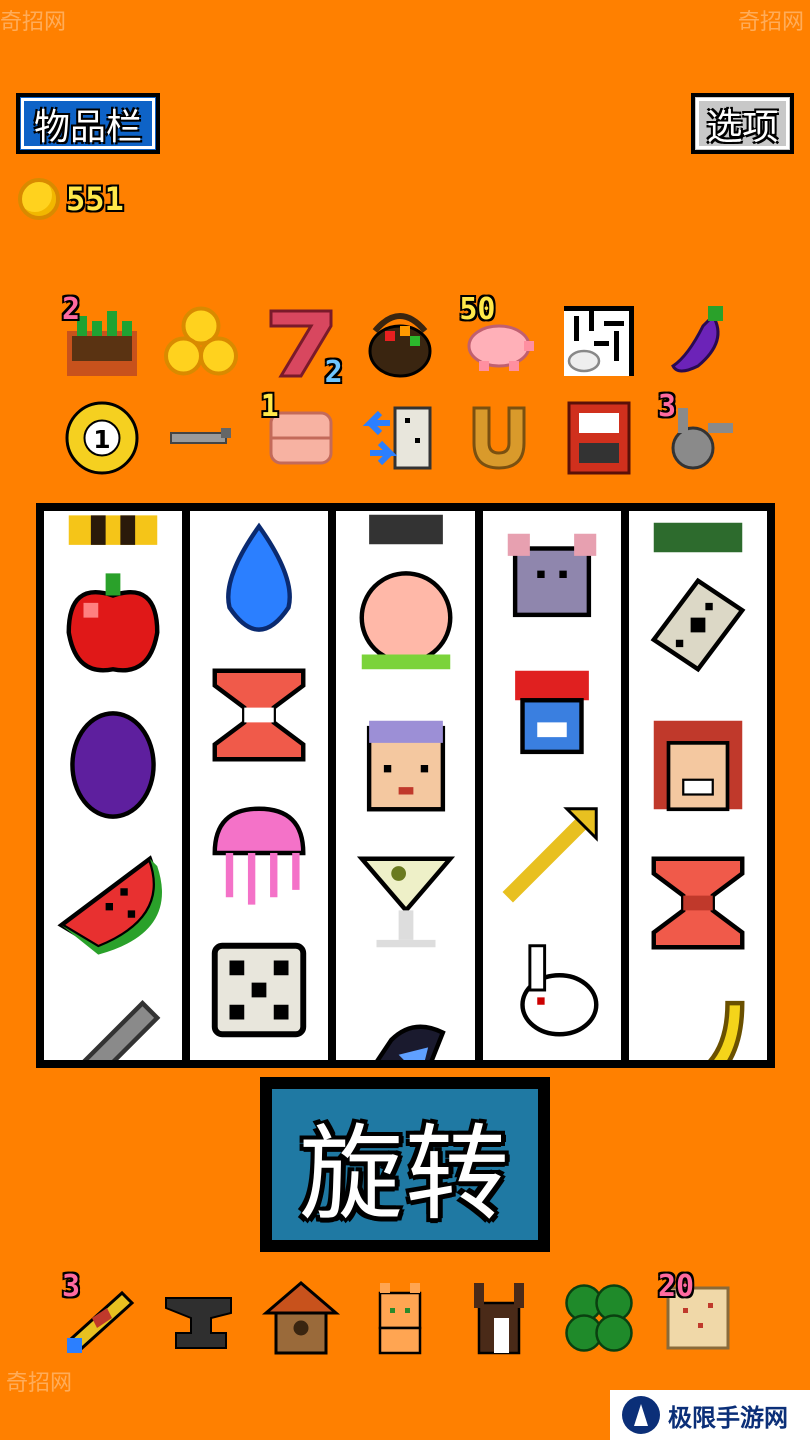 Image resolution: width=810 pixels, height=1440 pixels. What do you see at coordinates (676, 1286) in the screenshot?
I see `item-count: 20` at bounding box center [676, 1286].